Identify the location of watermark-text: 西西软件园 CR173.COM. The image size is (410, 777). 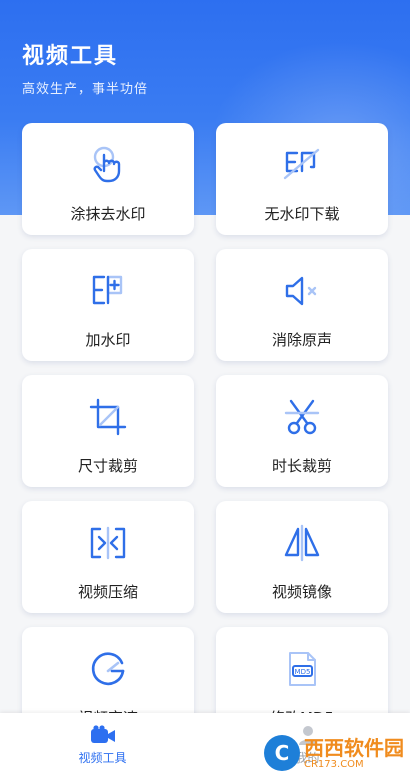
(354, 753).